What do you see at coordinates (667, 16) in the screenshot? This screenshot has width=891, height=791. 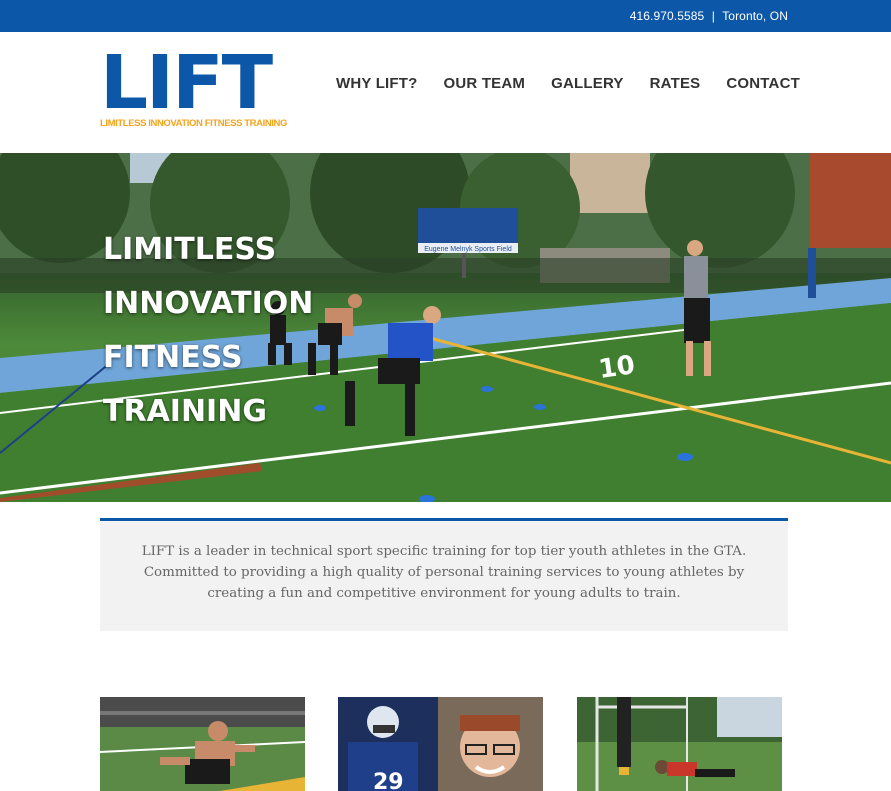 I see `phone-number: 416.970.5585` at bounding box center [667, 16].